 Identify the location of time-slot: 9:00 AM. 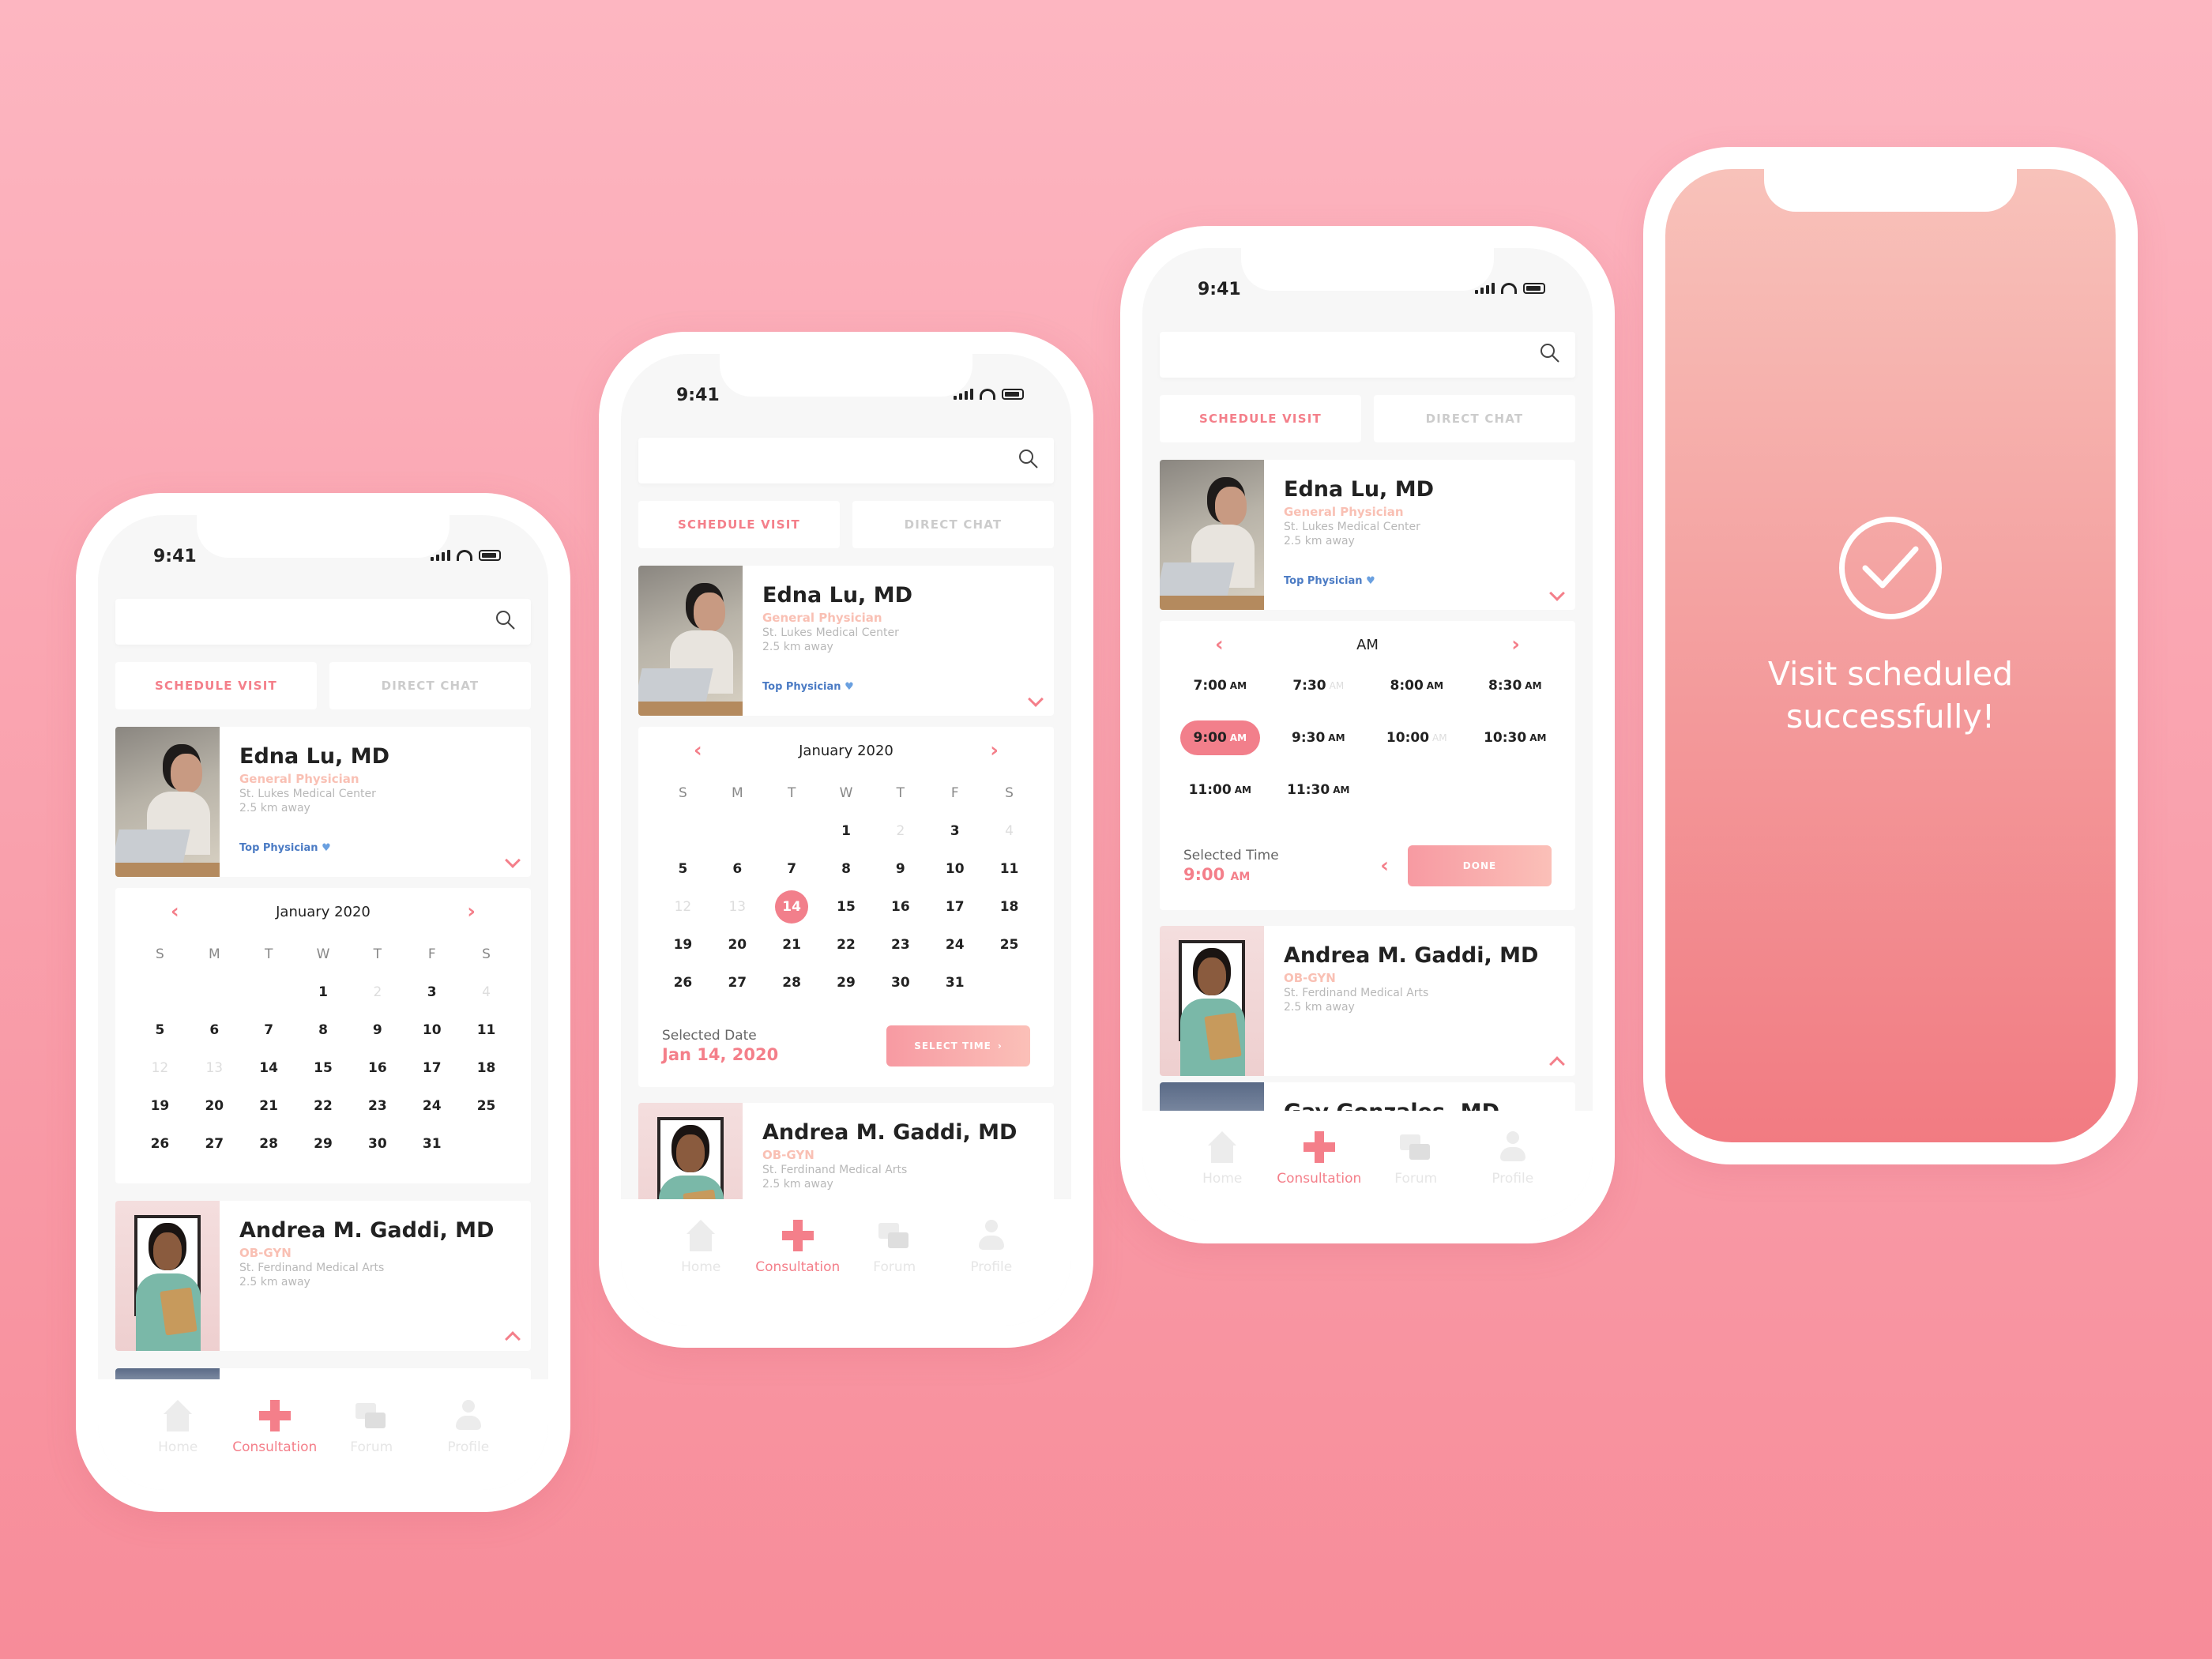
(1220, 738).